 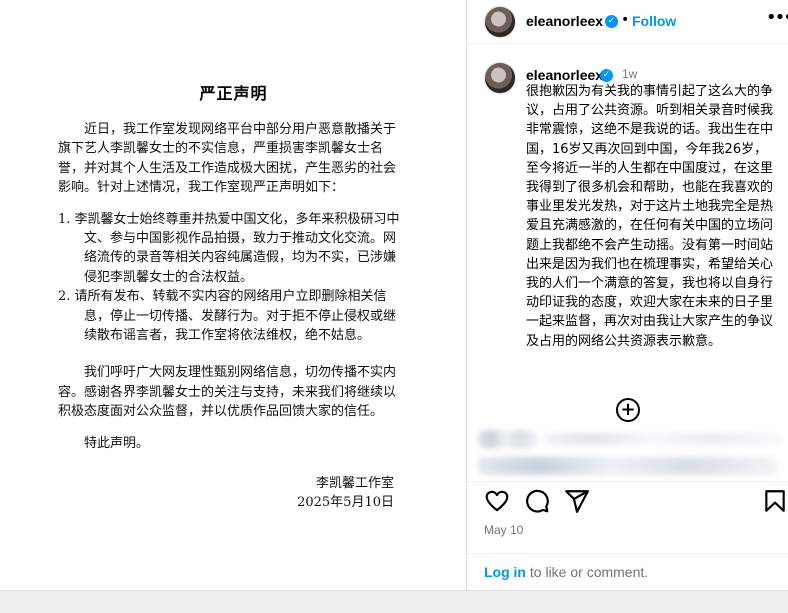 What do you see at coordinates (117, 443) in the screenshot?
I see `document-closing: 特此声明。` at bounding box center [117, 443].